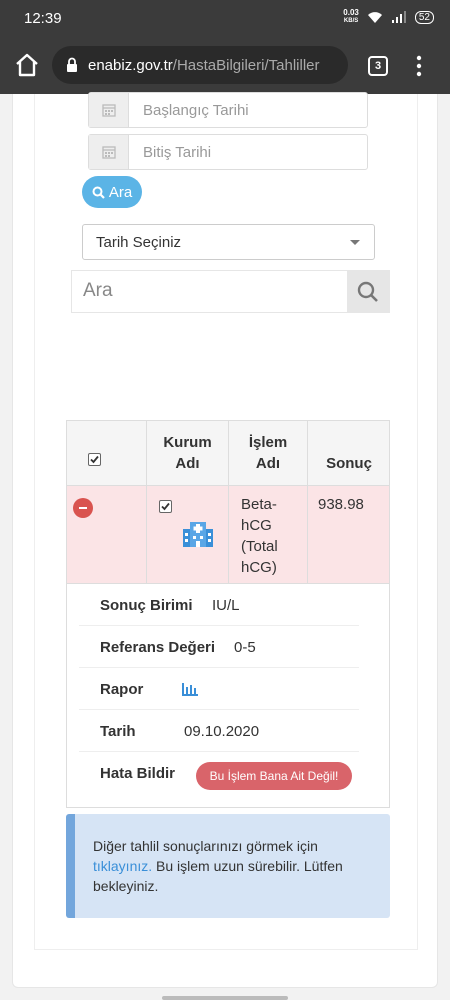 Image resolution: width=450 pixels, height=1000 pixels. Describe the element at coordinates (225, 998) in the screenshot. I see `gesture-bar` at that location.